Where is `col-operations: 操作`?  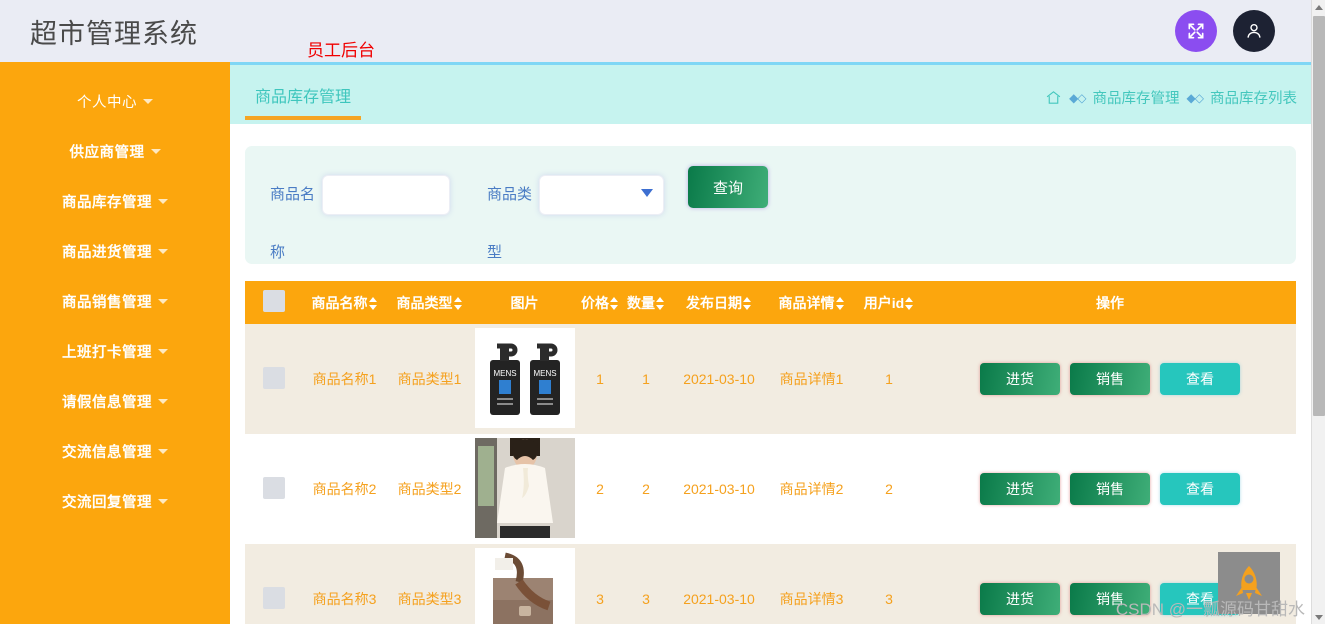 col-operations: 操作 is located at coordinates (1110, 302).